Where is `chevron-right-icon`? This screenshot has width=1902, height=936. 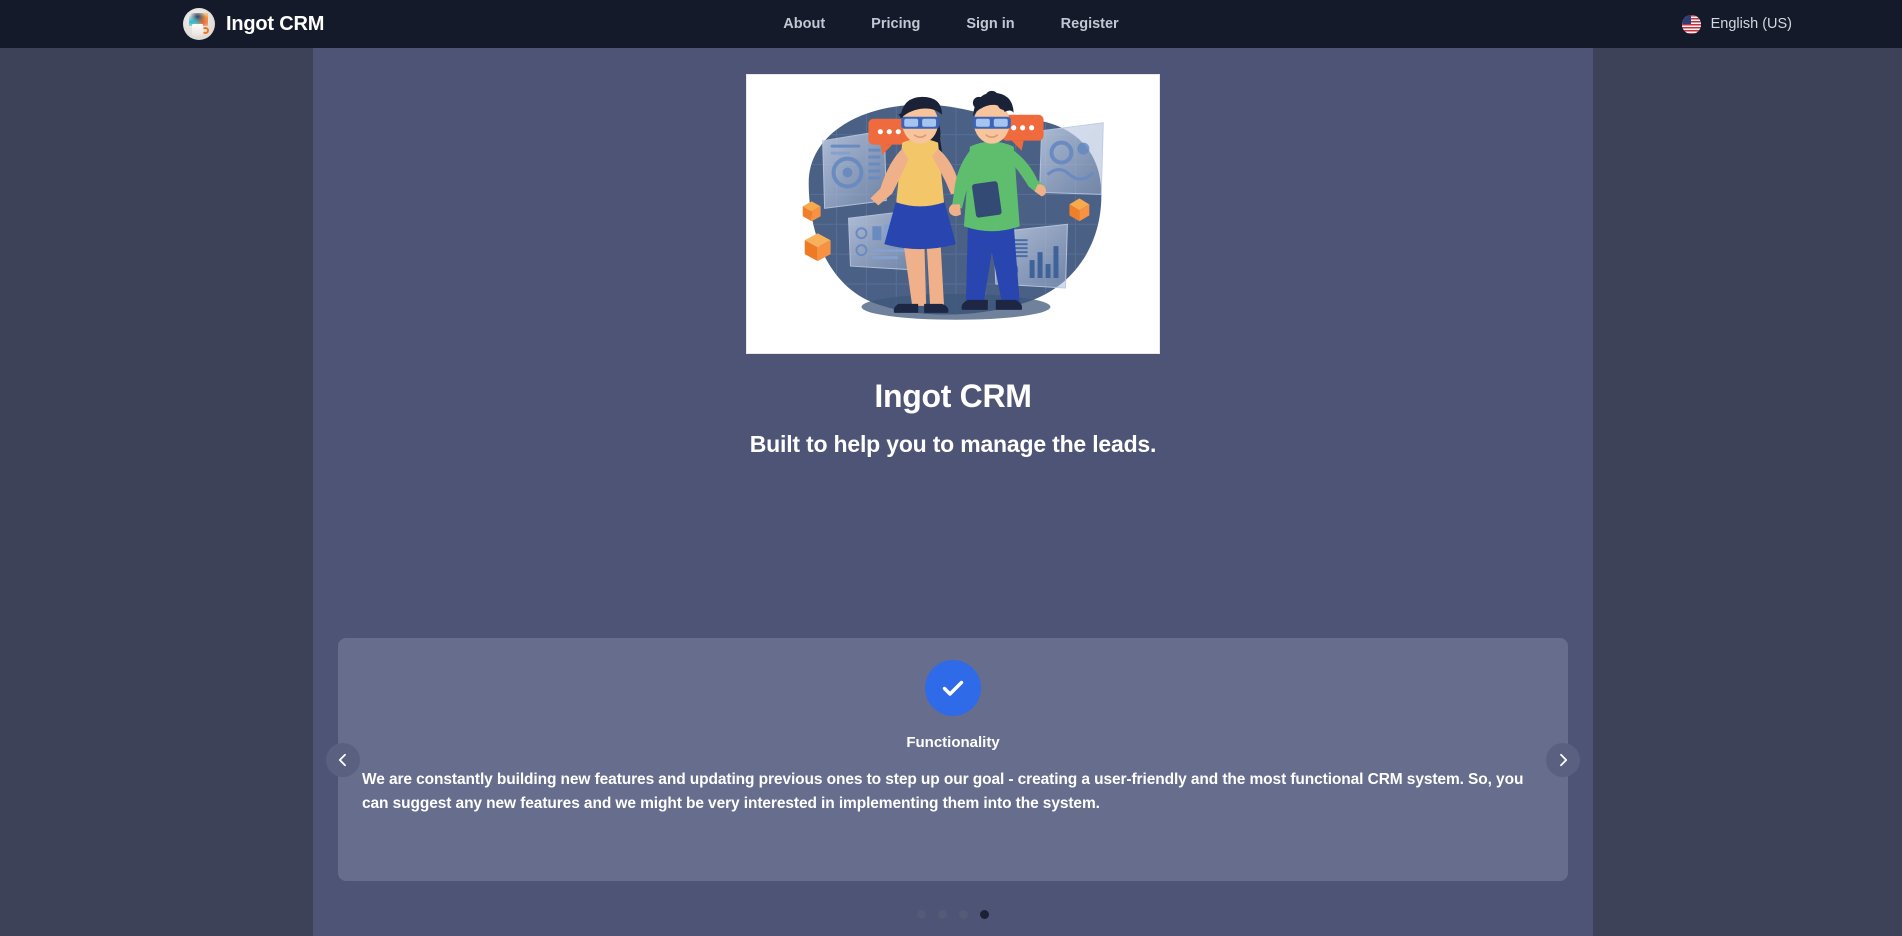 chevron-right-icon is located at coordinates (1563, 760).